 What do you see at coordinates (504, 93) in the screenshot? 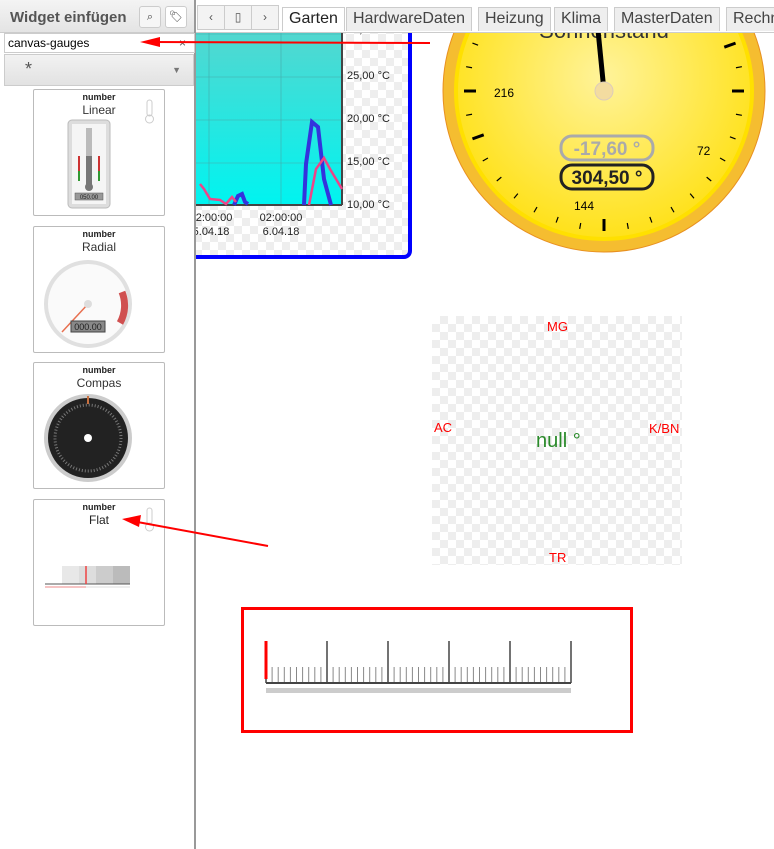
I see `gauge-tick-label: 216` at bounding box center [504, 93].